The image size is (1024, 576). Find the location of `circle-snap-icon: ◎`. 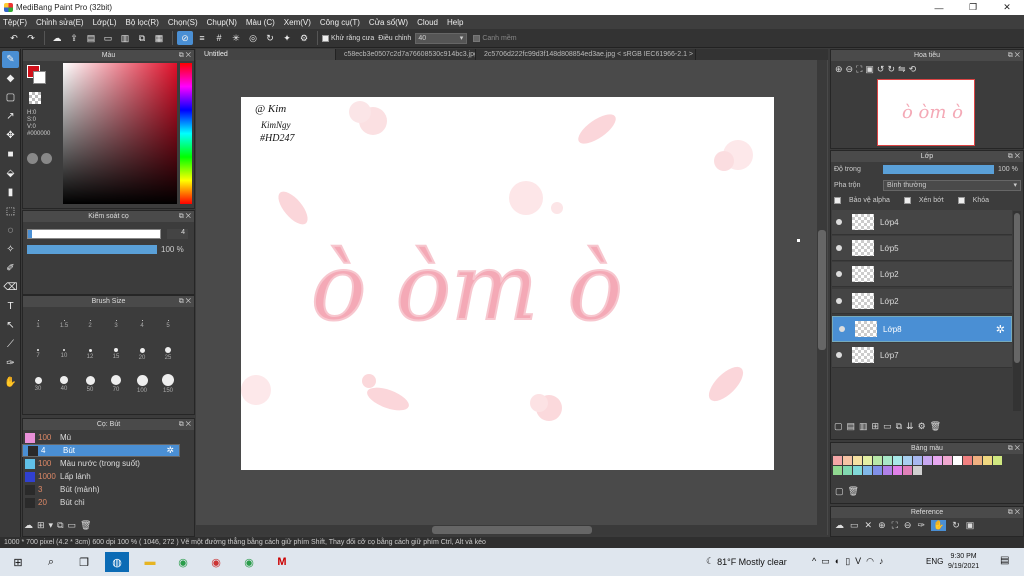

circle-snap-icon: ◎ is located at coordinates (253, 38).